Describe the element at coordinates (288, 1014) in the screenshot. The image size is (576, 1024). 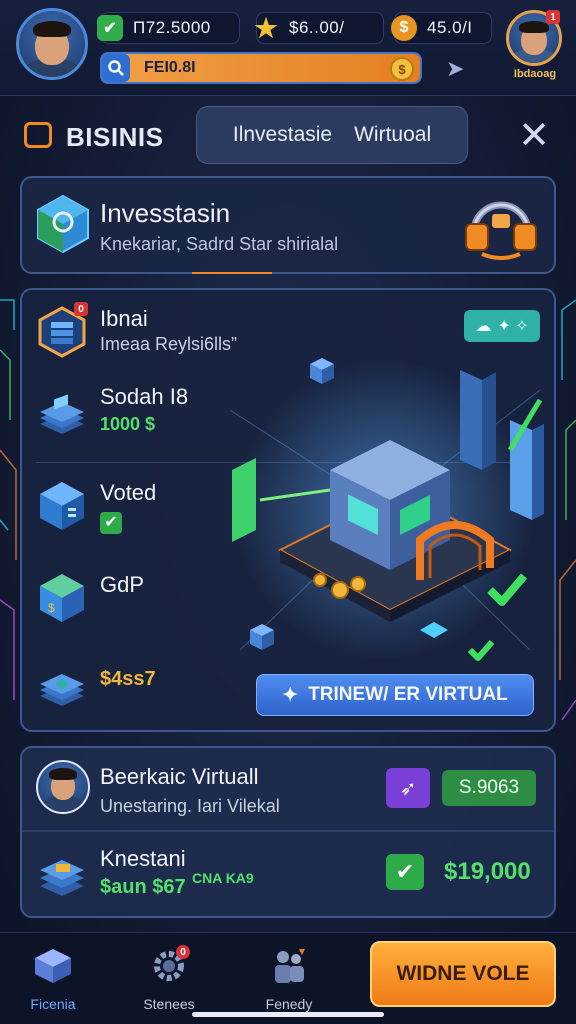
I see `home-indicator` at that location.